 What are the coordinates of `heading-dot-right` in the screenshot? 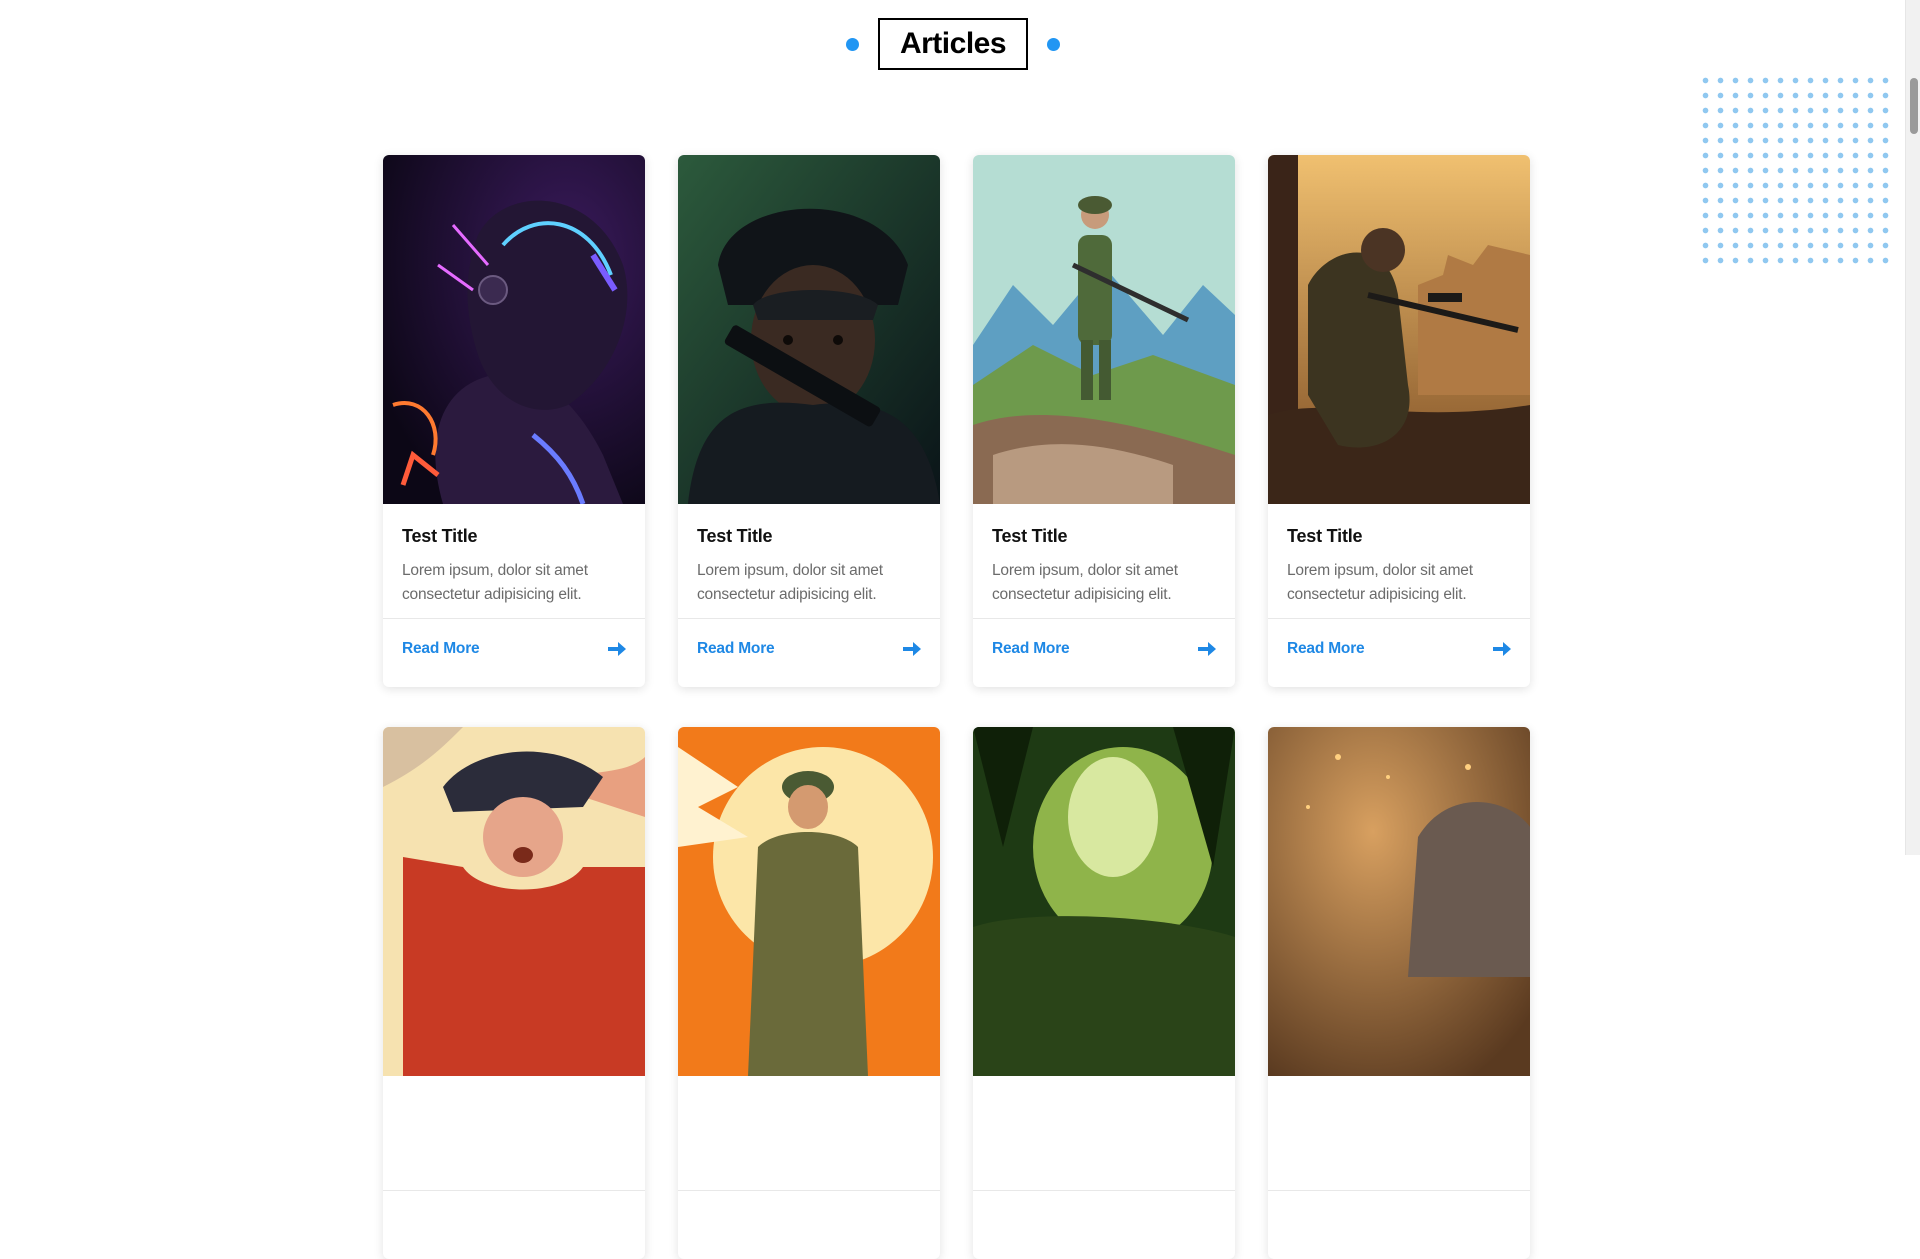 It's located at (1054, 44).